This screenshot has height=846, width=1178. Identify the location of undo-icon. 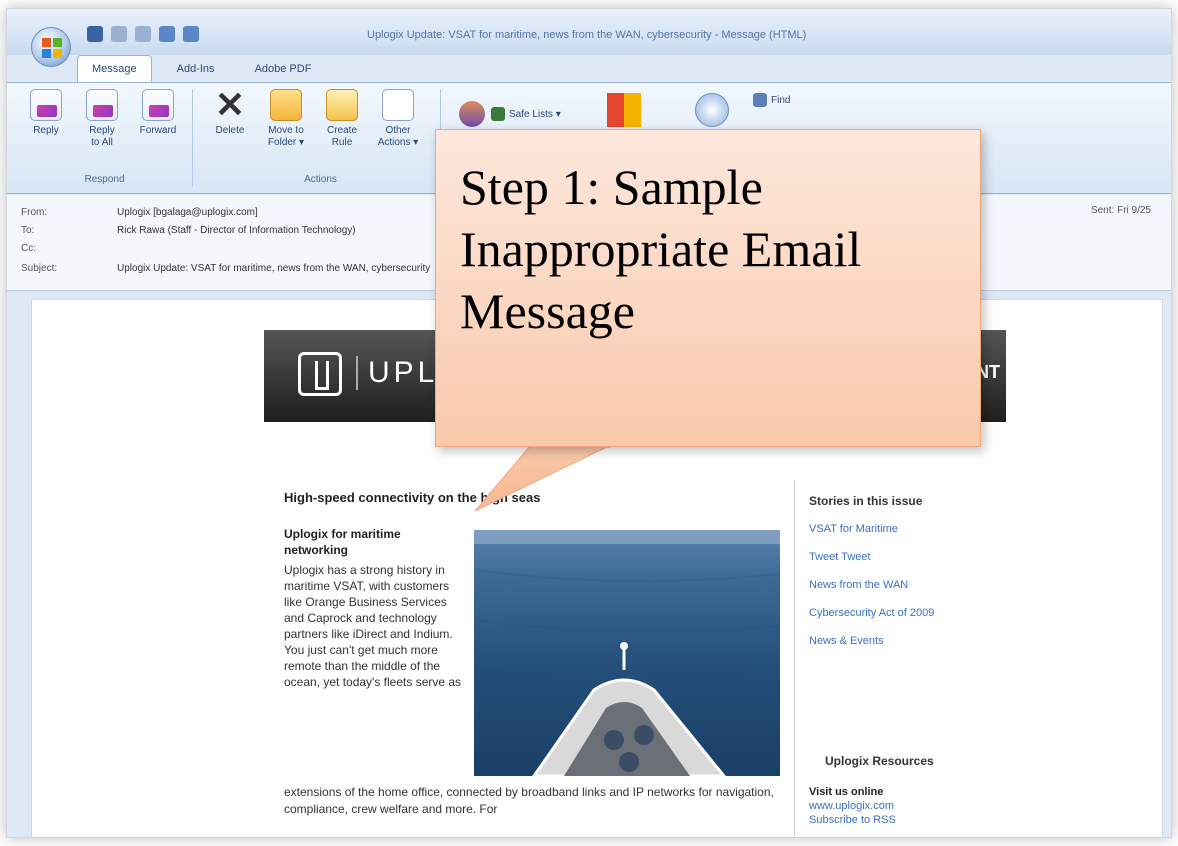
(119, 34).